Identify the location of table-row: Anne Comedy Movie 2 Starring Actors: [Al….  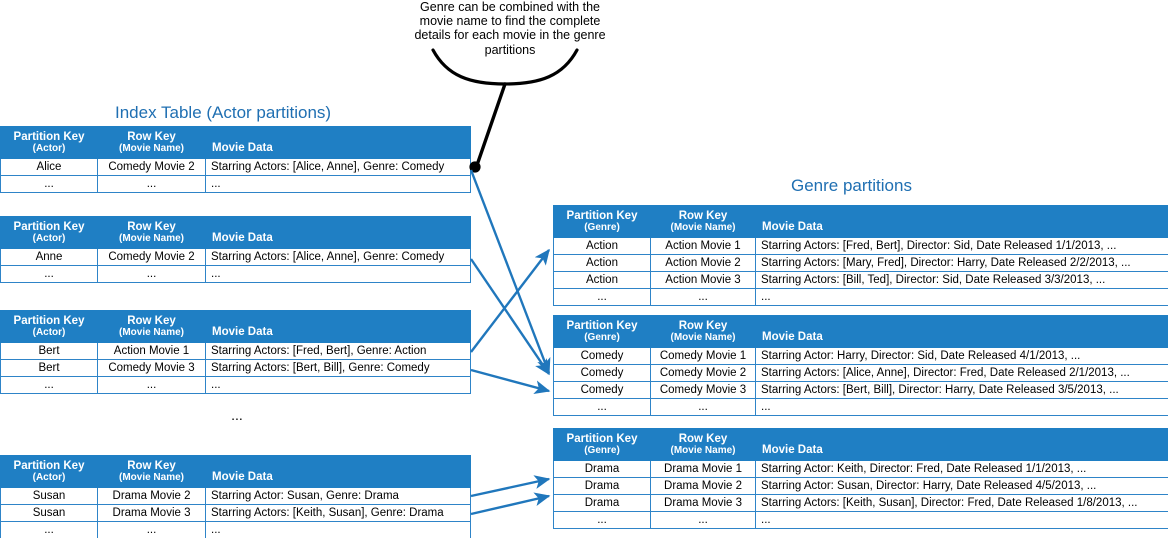
(235, 257).